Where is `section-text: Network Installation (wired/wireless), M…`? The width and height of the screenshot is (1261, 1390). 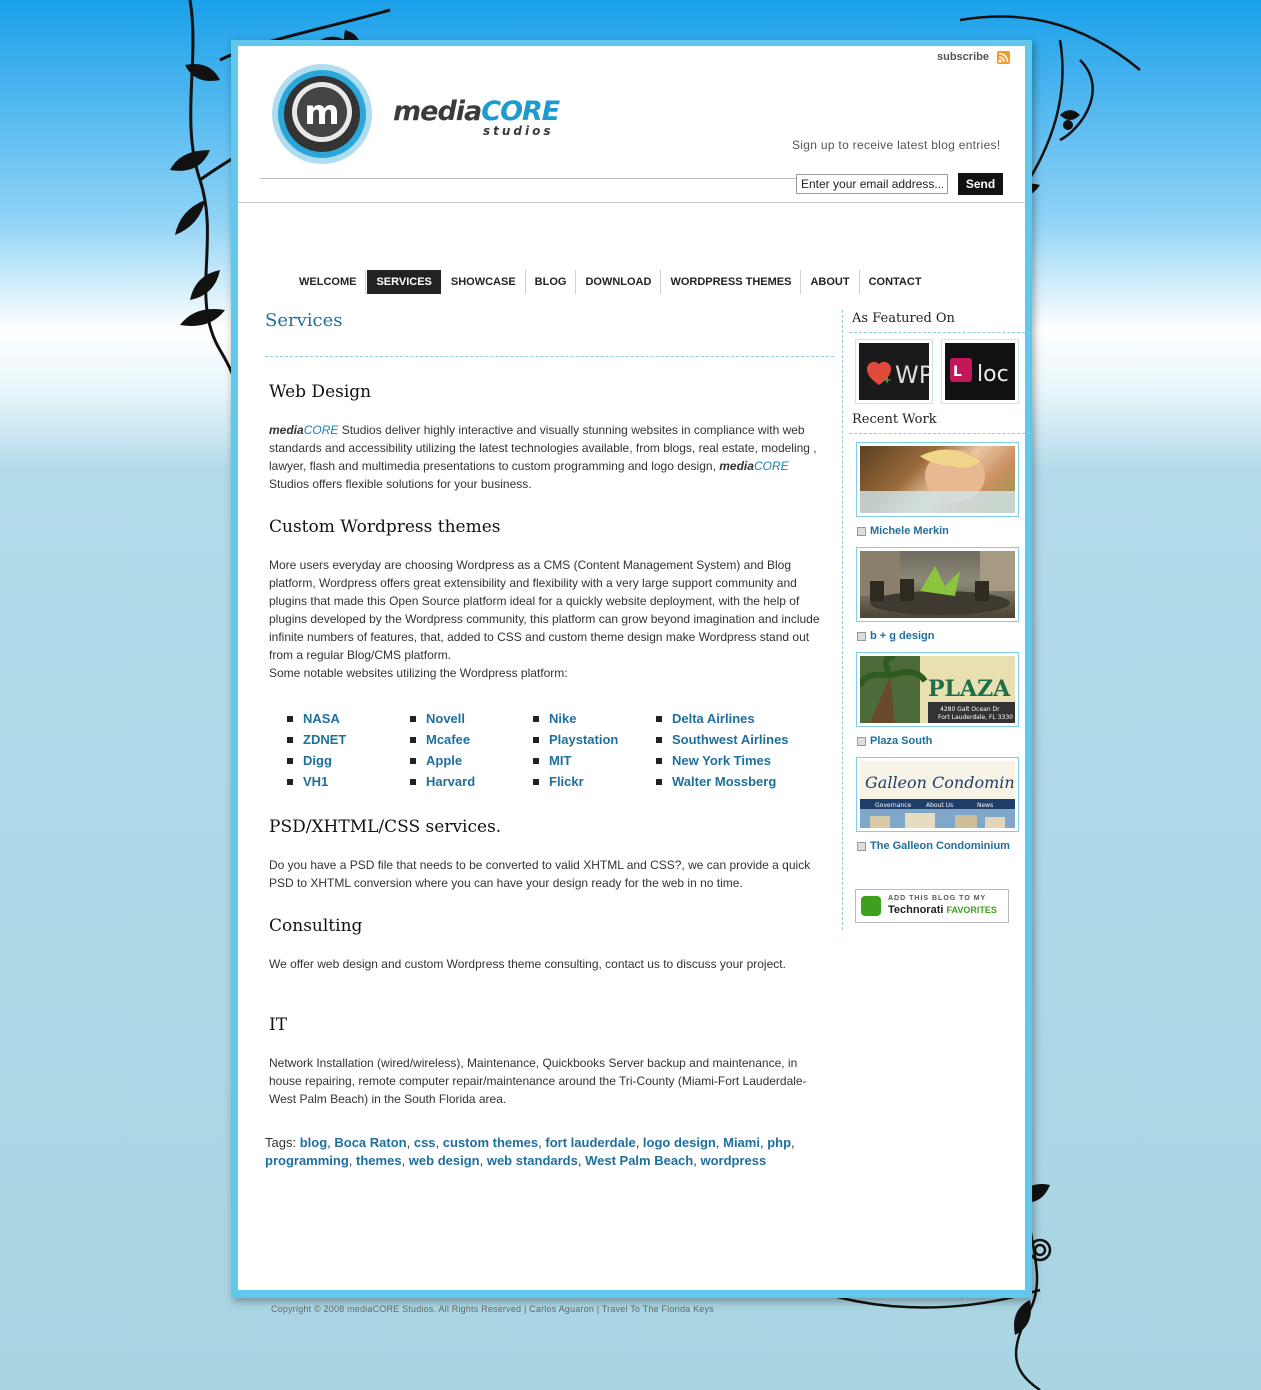
section-text: Network Installation (wired/wireless), M… is located at coordinates (538, 1081).